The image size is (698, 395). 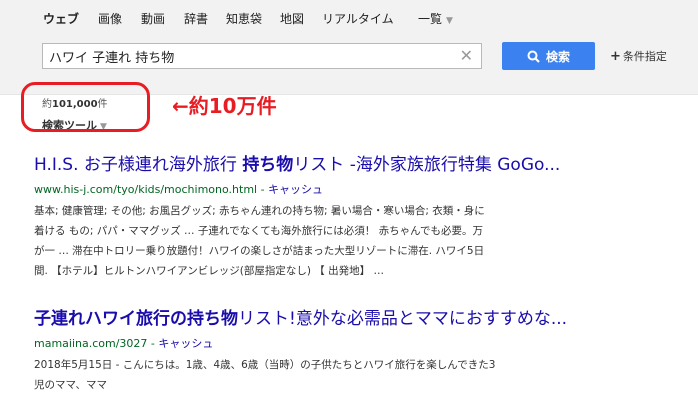 What do you see at coordinates (244, 18) in the screenshot?
I see `nav-chiebukuro: 知恵袋` at bounding box center [244, 18].